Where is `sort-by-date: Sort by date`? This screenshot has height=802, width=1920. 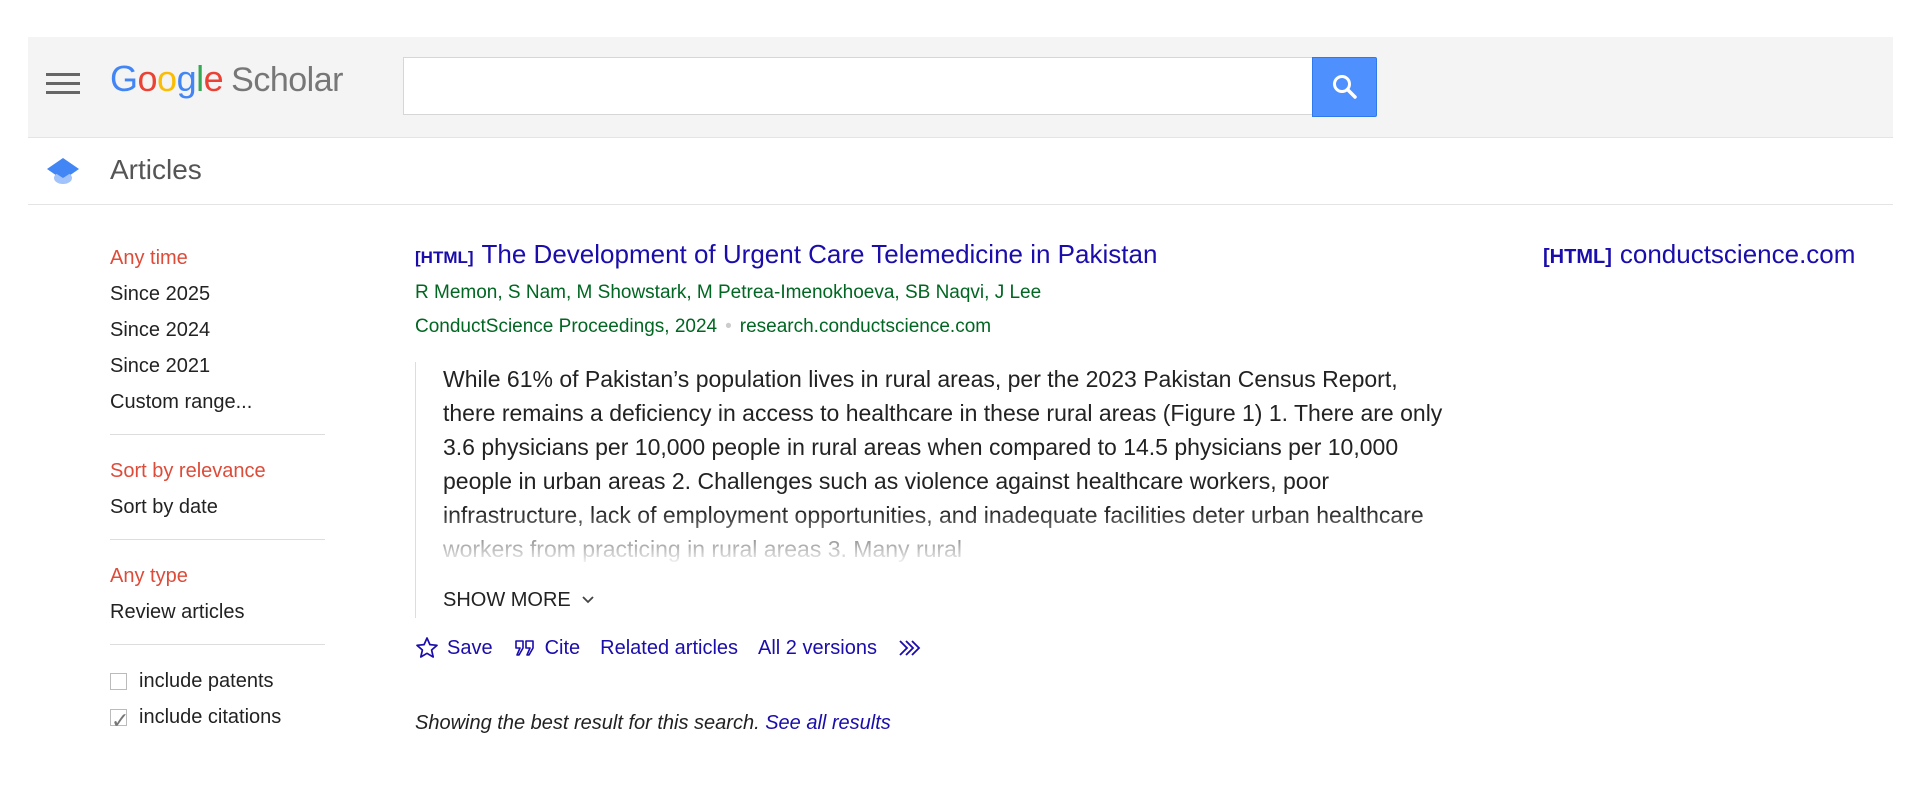
sort-by-date: Sort by date is located at coordinates (217, 507).